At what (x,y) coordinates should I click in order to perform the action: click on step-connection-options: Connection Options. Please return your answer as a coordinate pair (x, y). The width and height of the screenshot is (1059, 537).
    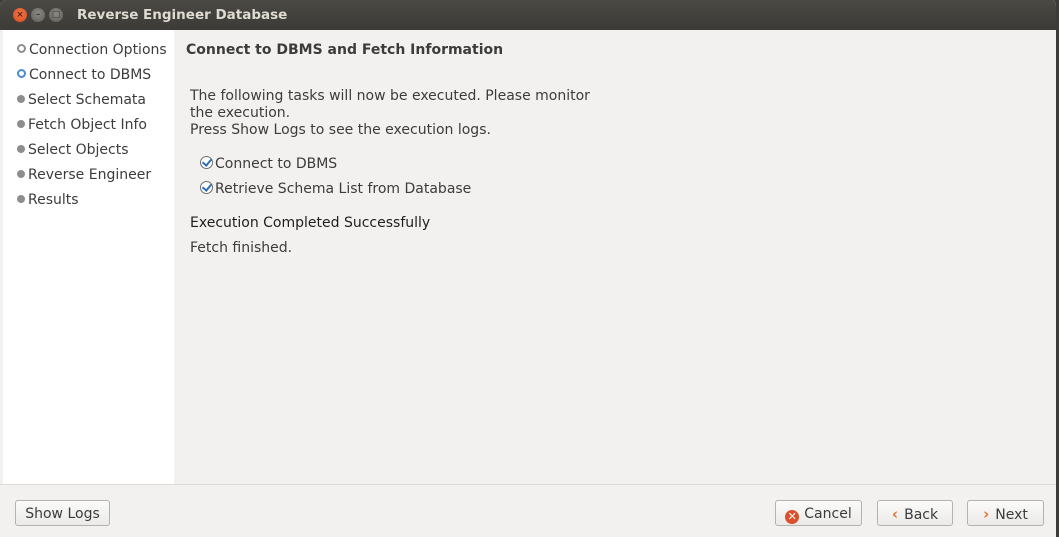
    Looking at the image, I should click on (92, 50).